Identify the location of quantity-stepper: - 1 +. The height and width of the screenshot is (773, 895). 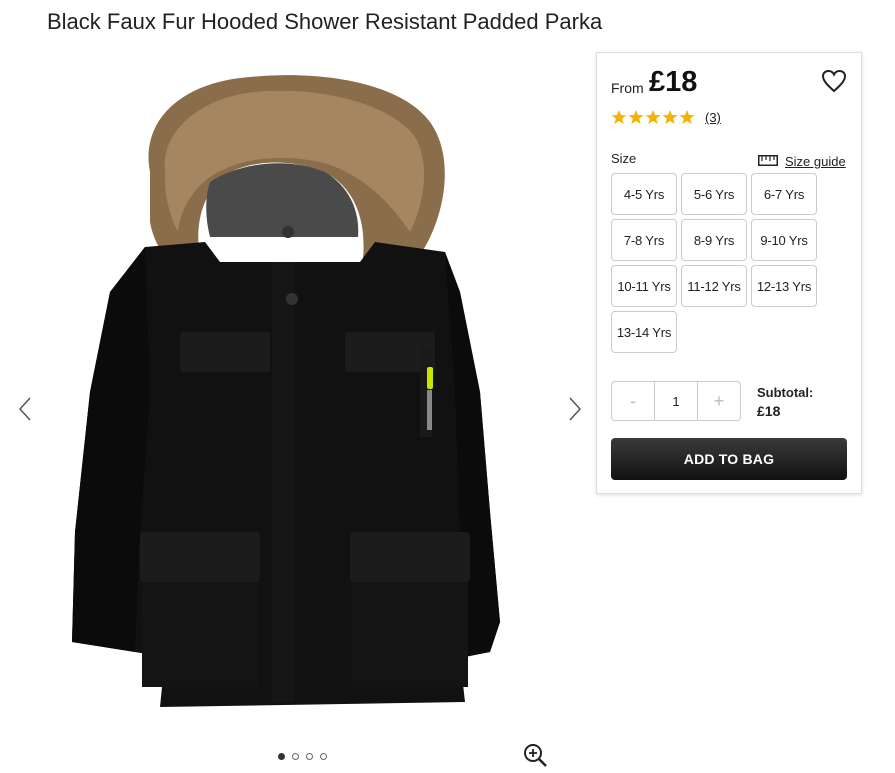
(676, 401).